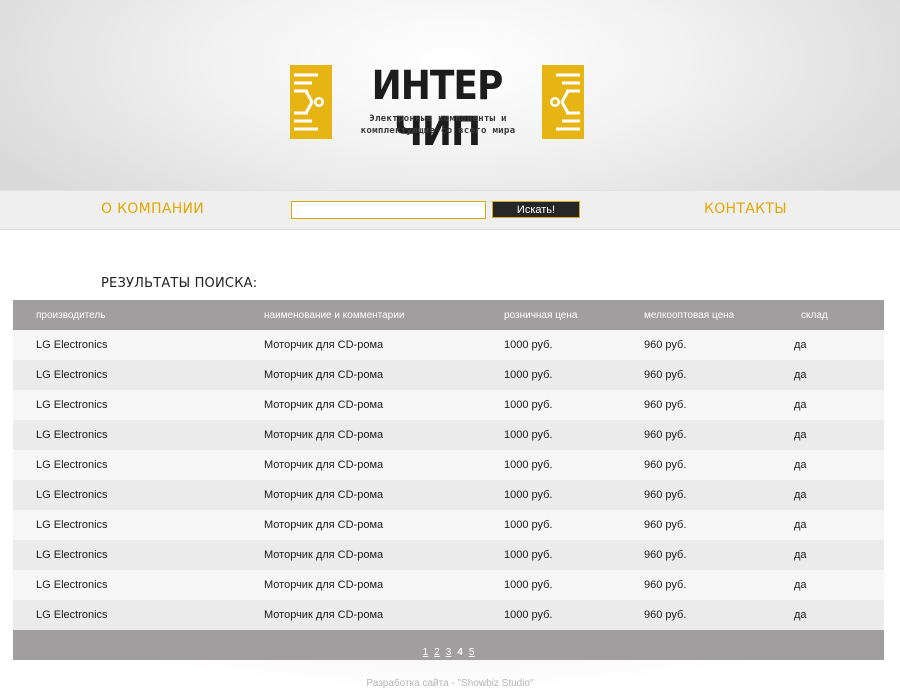 Image resolution: width=900 pixels, height=700 pixels. I want to click on search-input, so click(388, 210).